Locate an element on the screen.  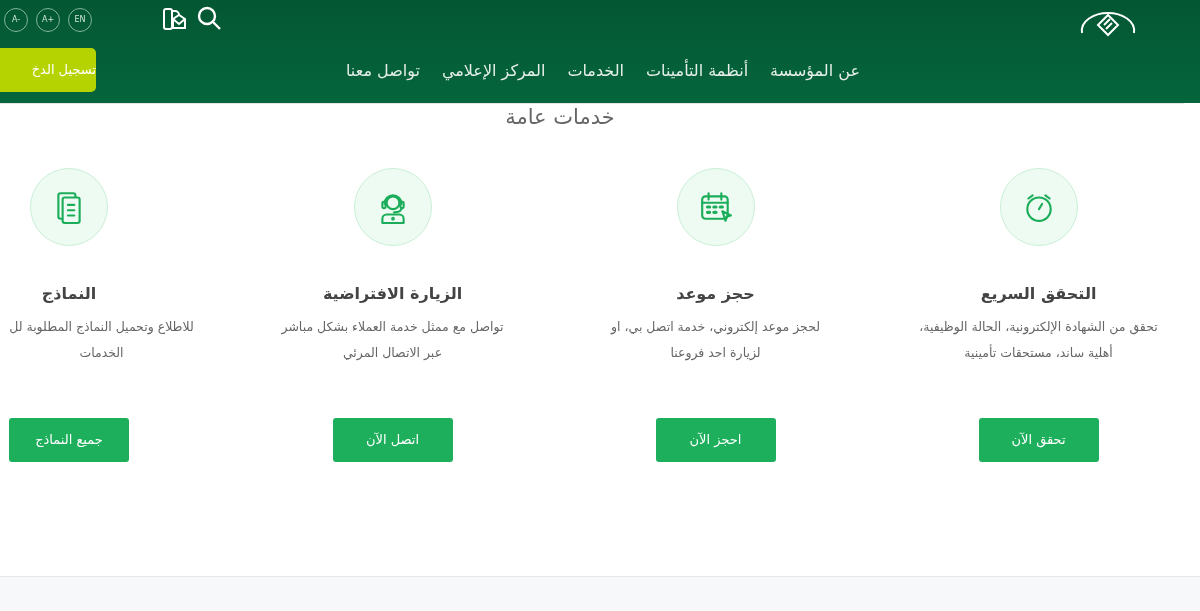
nav-link: أنظمة التأمينات is located at coordinates (697, 70).